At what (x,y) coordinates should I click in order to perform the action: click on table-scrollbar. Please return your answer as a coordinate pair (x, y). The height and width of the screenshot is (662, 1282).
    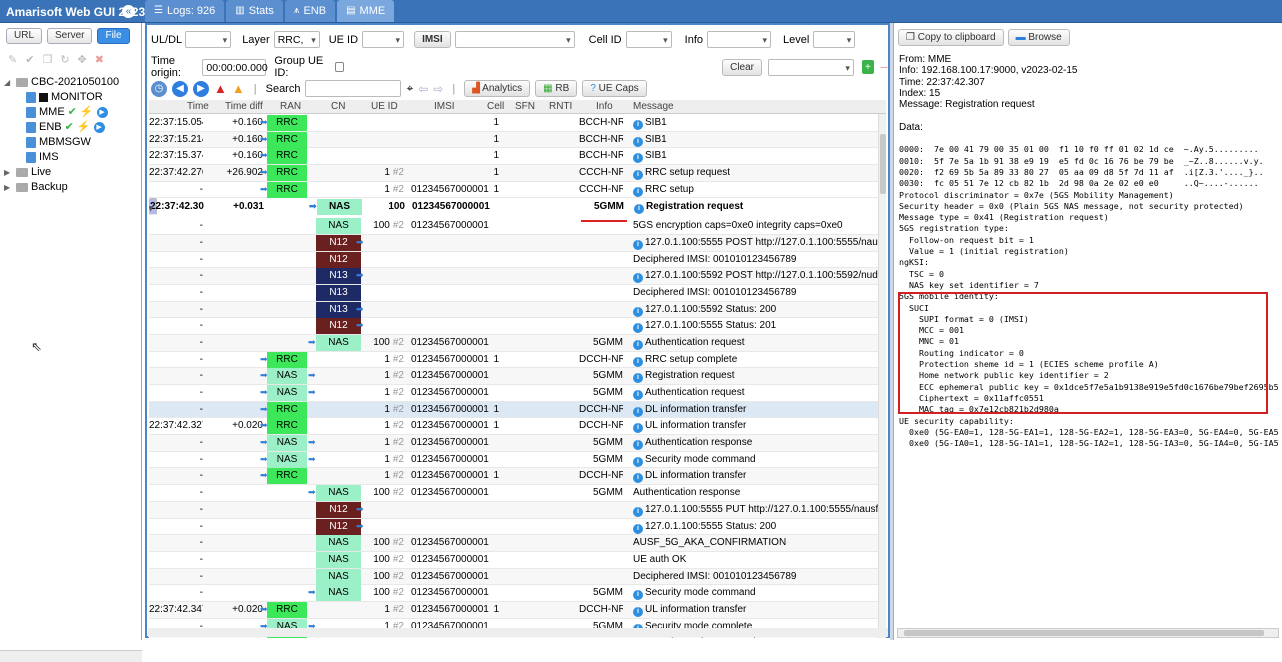
    Looking at the image, I should click on (882, 376).